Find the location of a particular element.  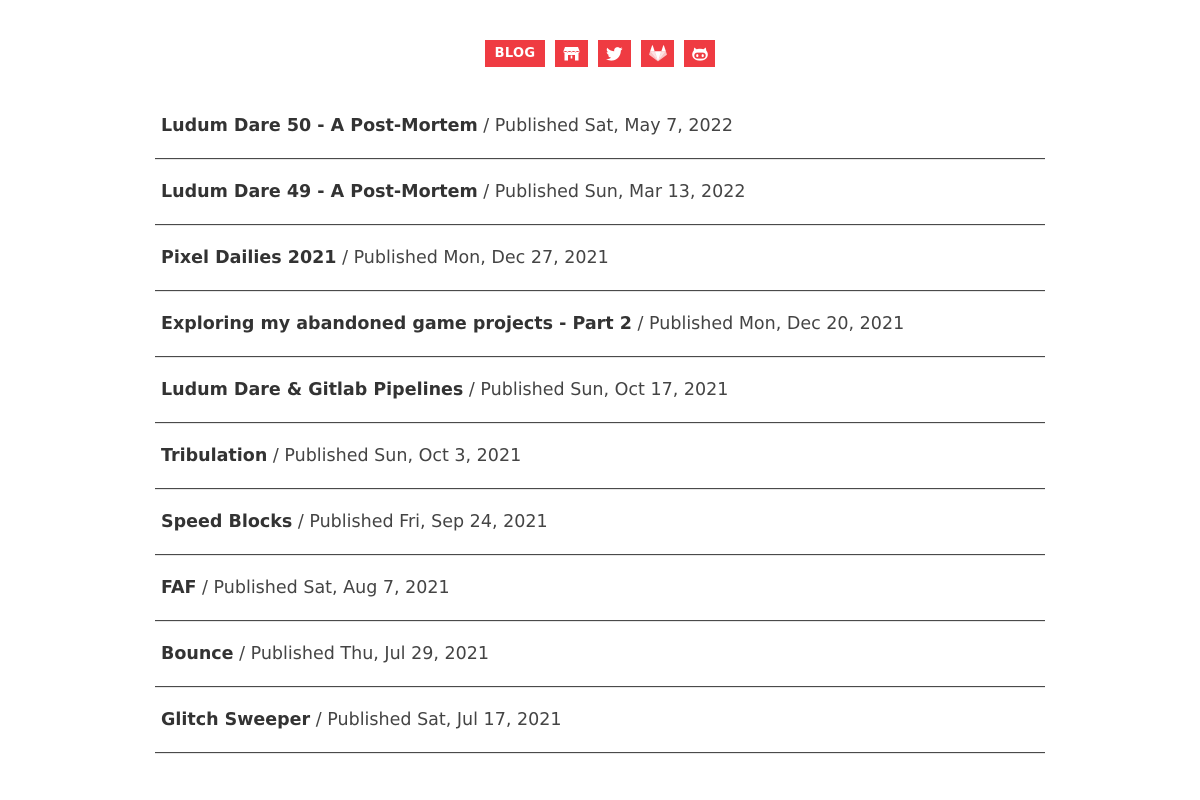

post-title-link: Glitch Sweeper is located at coordinates (235, 720).